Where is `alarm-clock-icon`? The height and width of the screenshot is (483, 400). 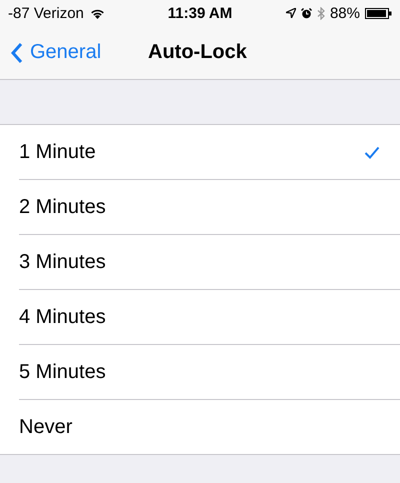
alarm-clock-icon is located at coordinates (306, 13).